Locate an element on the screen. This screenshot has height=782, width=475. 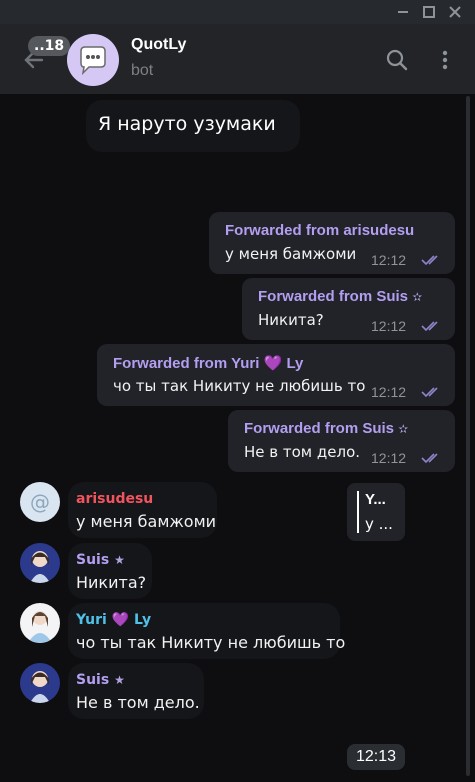
quote-message: arisudesu у меня бамжоми is located at coordinates (142, 510).